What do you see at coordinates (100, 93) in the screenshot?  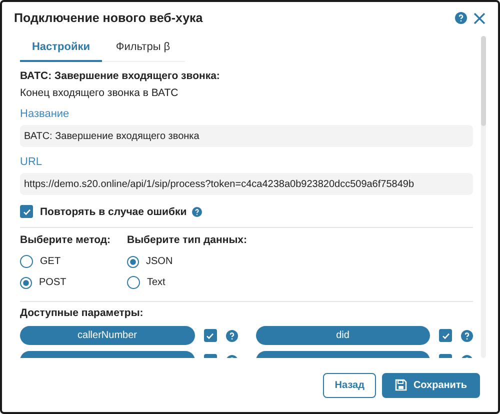 I see `event-description: Конец входящего звонка в ВАТС` at bounding box center [100, 93].